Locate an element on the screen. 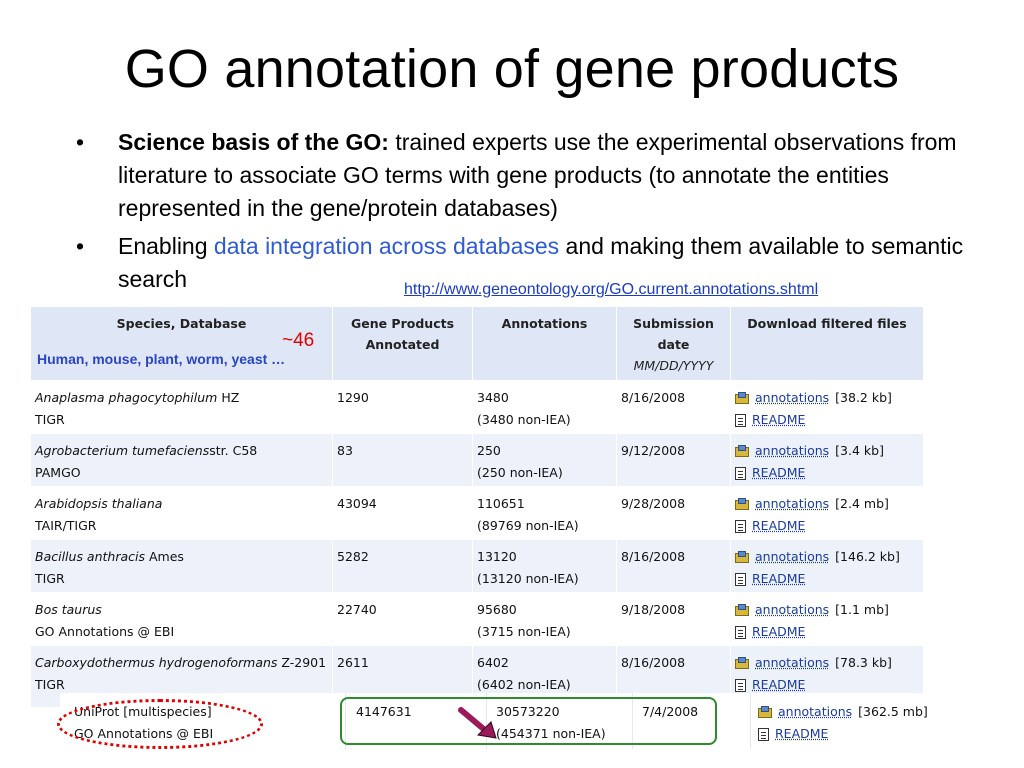  non-iea-count: (6402 non-IEA) is located at coordinates (524, 684).